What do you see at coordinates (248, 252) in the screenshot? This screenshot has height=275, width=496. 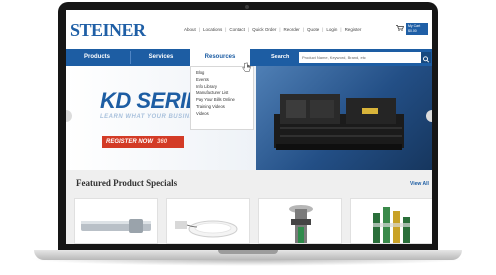 I see `laptop-notch` at bounding box center [248, 252].